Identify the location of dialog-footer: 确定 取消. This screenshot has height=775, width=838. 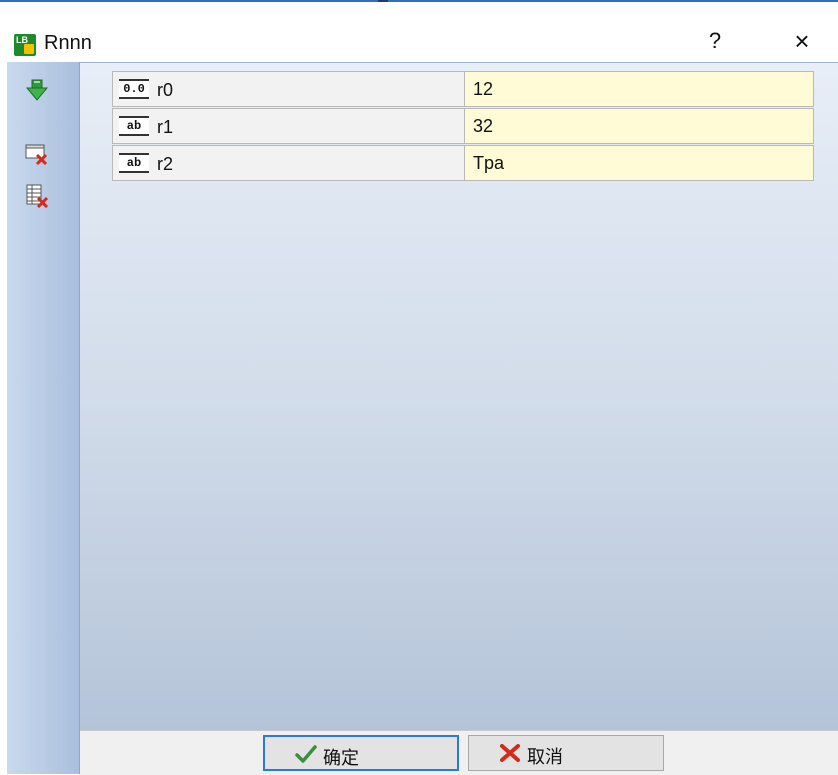
(459, 752).